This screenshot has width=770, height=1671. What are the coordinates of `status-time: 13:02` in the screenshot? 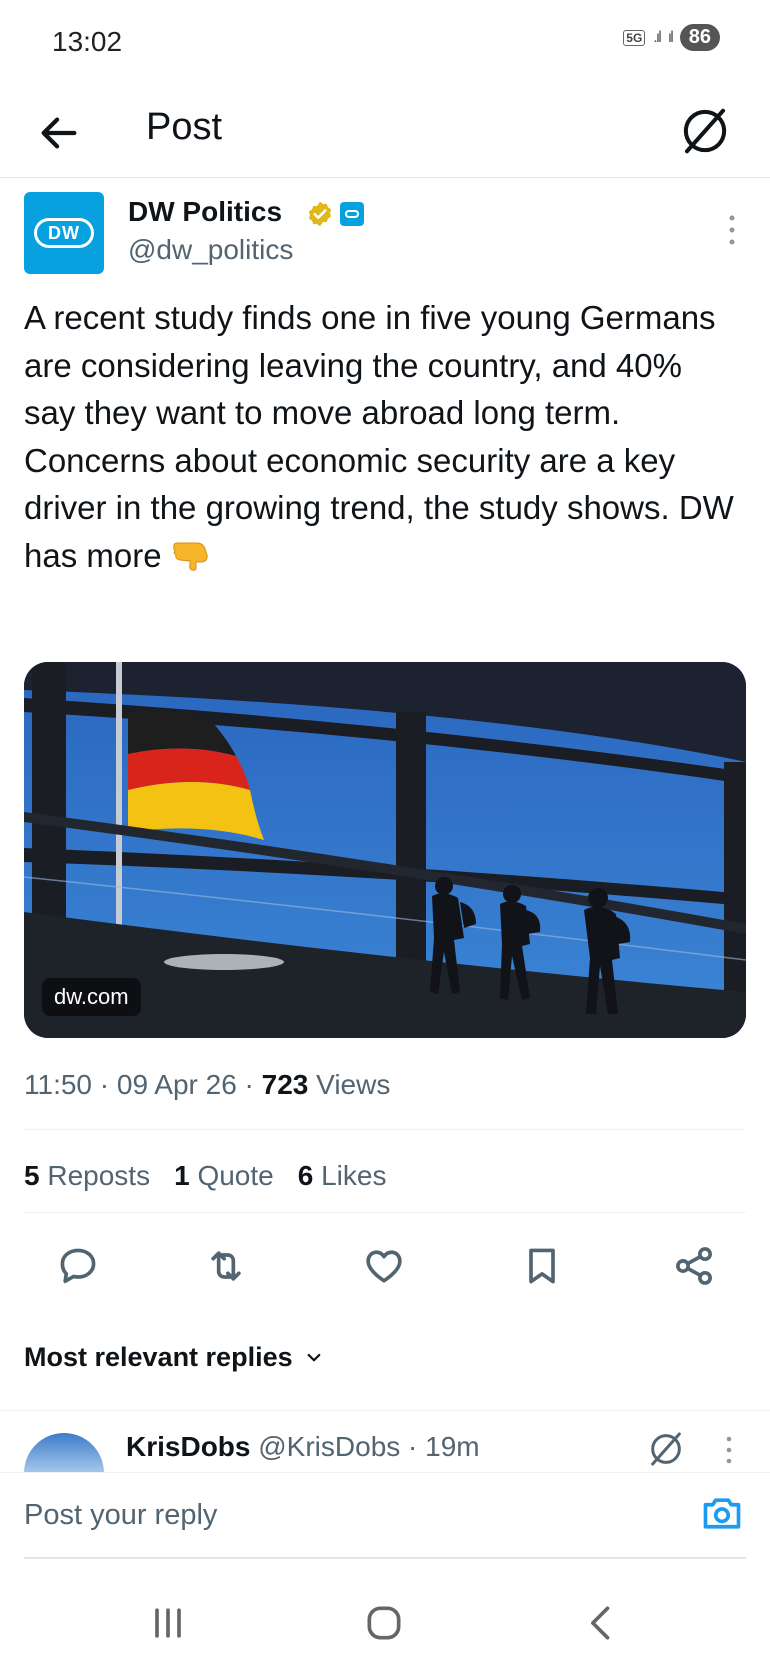 It's located at (87, 41).